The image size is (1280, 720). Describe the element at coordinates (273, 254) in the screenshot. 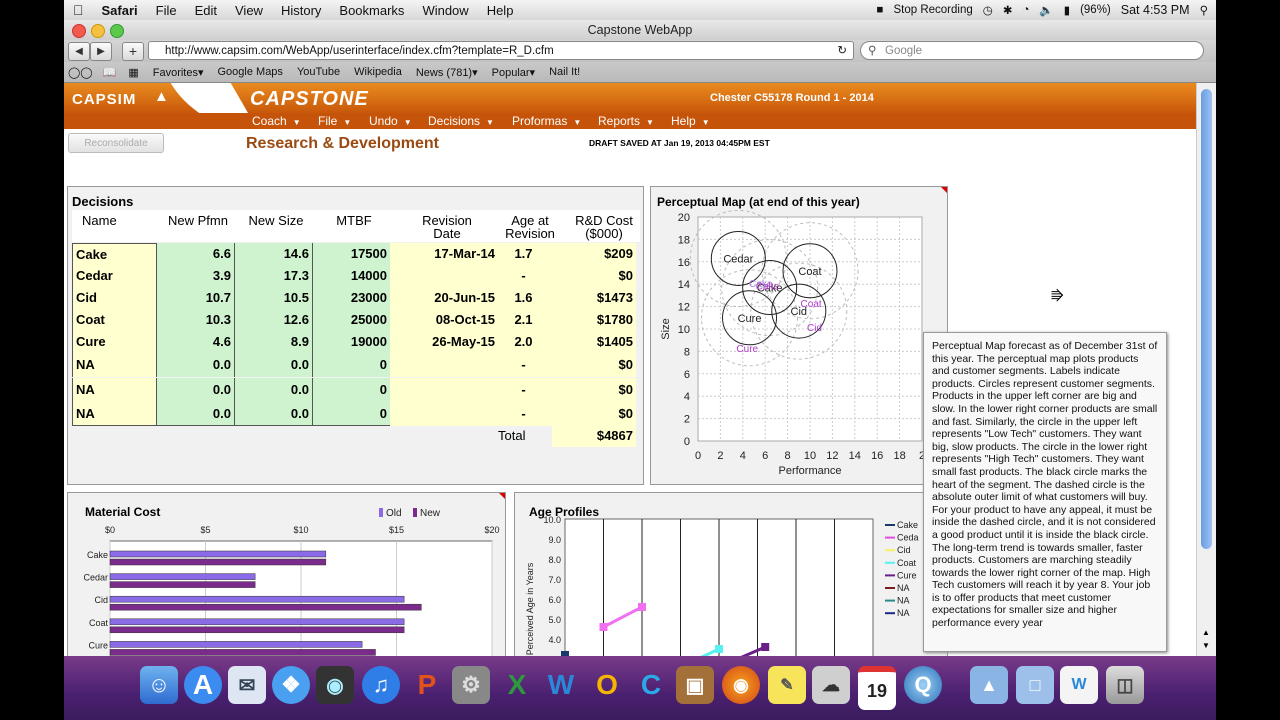

I see `cell-size: 14.6` at that location.